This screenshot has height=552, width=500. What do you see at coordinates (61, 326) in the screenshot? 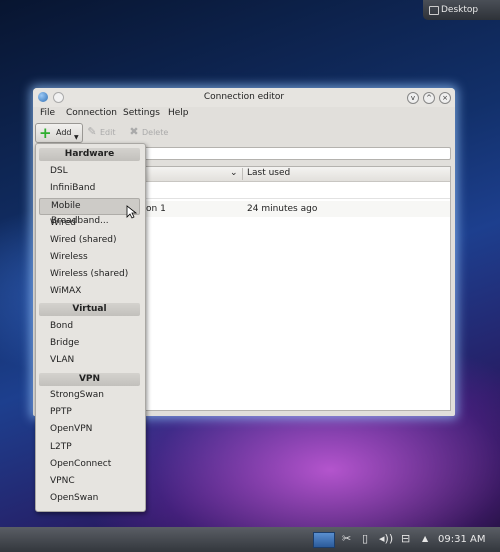
I see `menu-item-bond: Bond` at bounding box center [61, 326].